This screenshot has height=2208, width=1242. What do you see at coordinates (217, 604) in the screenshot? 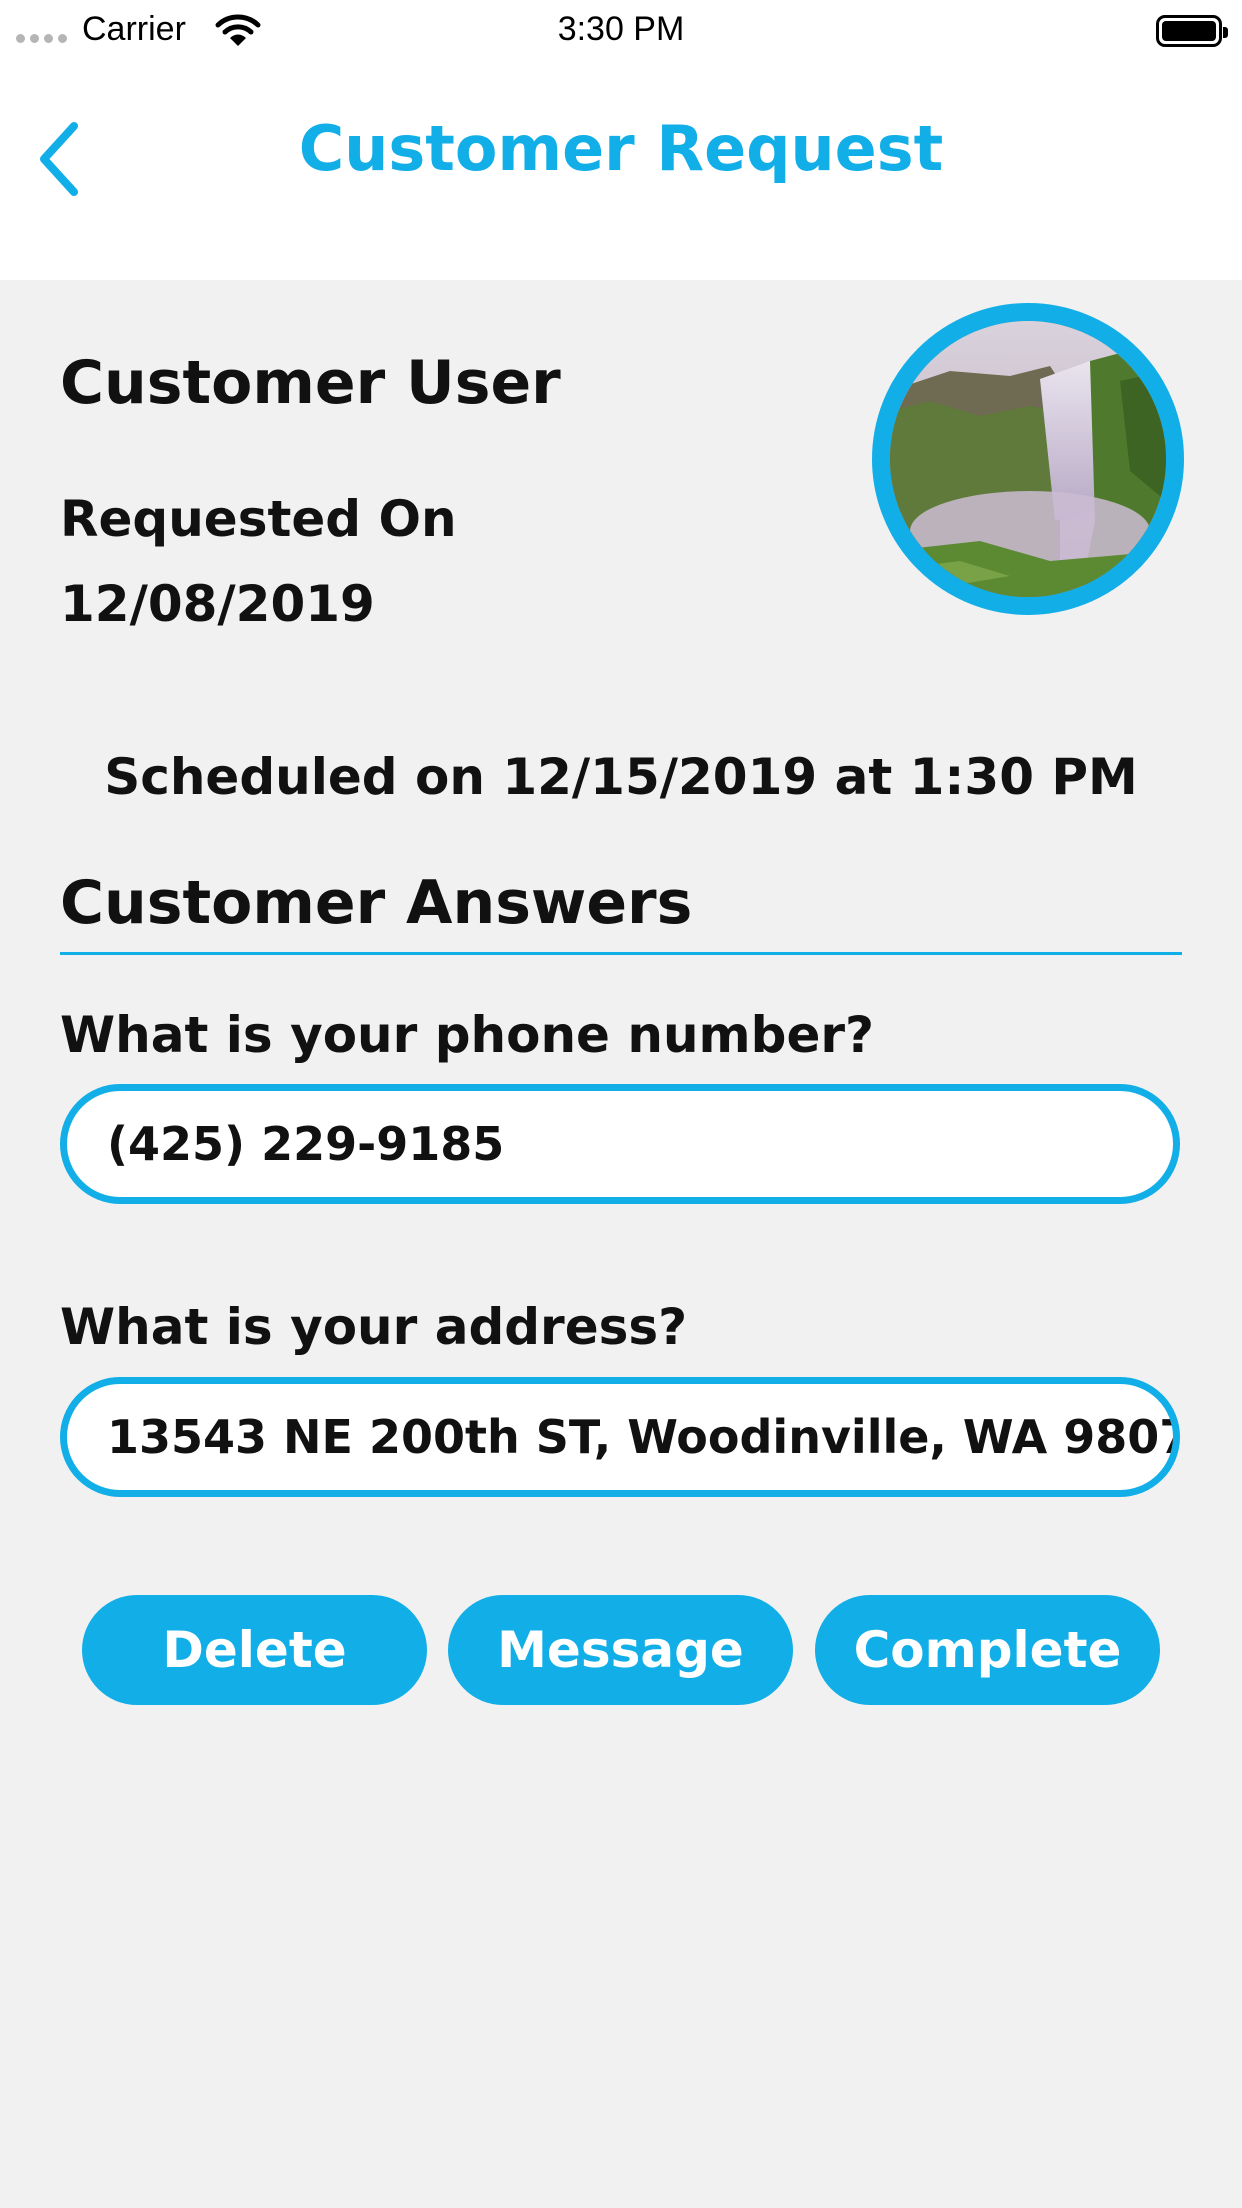
I see `requested-on-date: 12/08/2019` at bounding box center [217, 604].